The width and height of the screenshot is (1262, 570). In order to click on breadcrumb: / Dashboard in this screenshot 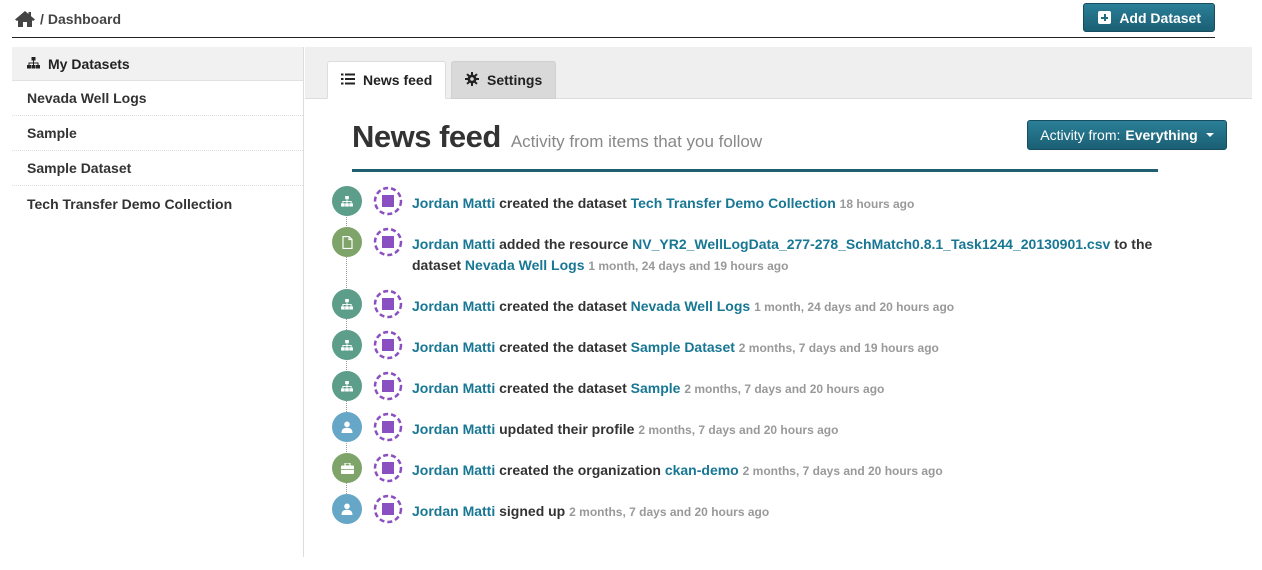, I will do `click(67, 19)`.